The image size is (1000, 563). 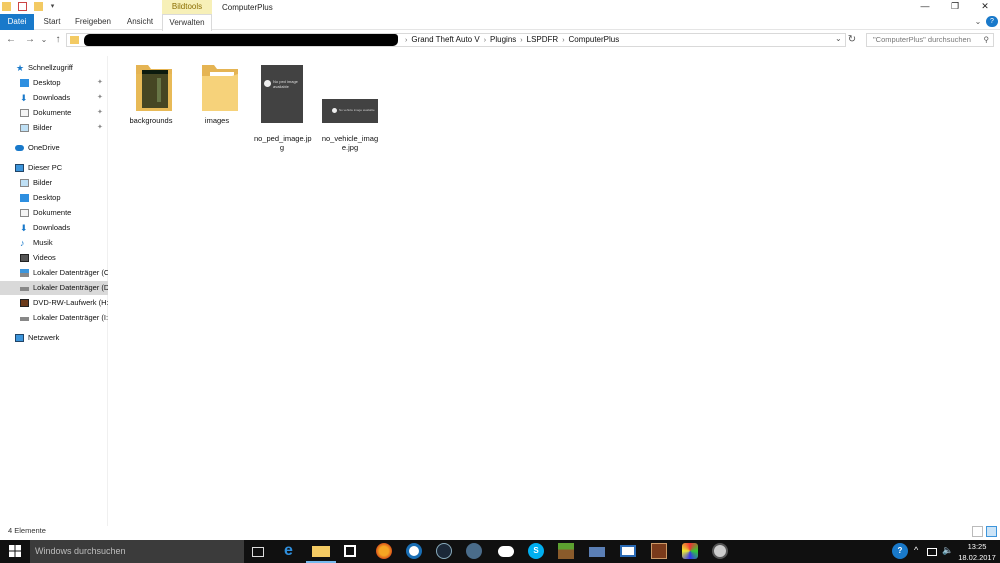 What do you see at coordinates (947, 550) in the screenshot?
I see `volume-icon: 🔈` at bounding box center [947, 550].